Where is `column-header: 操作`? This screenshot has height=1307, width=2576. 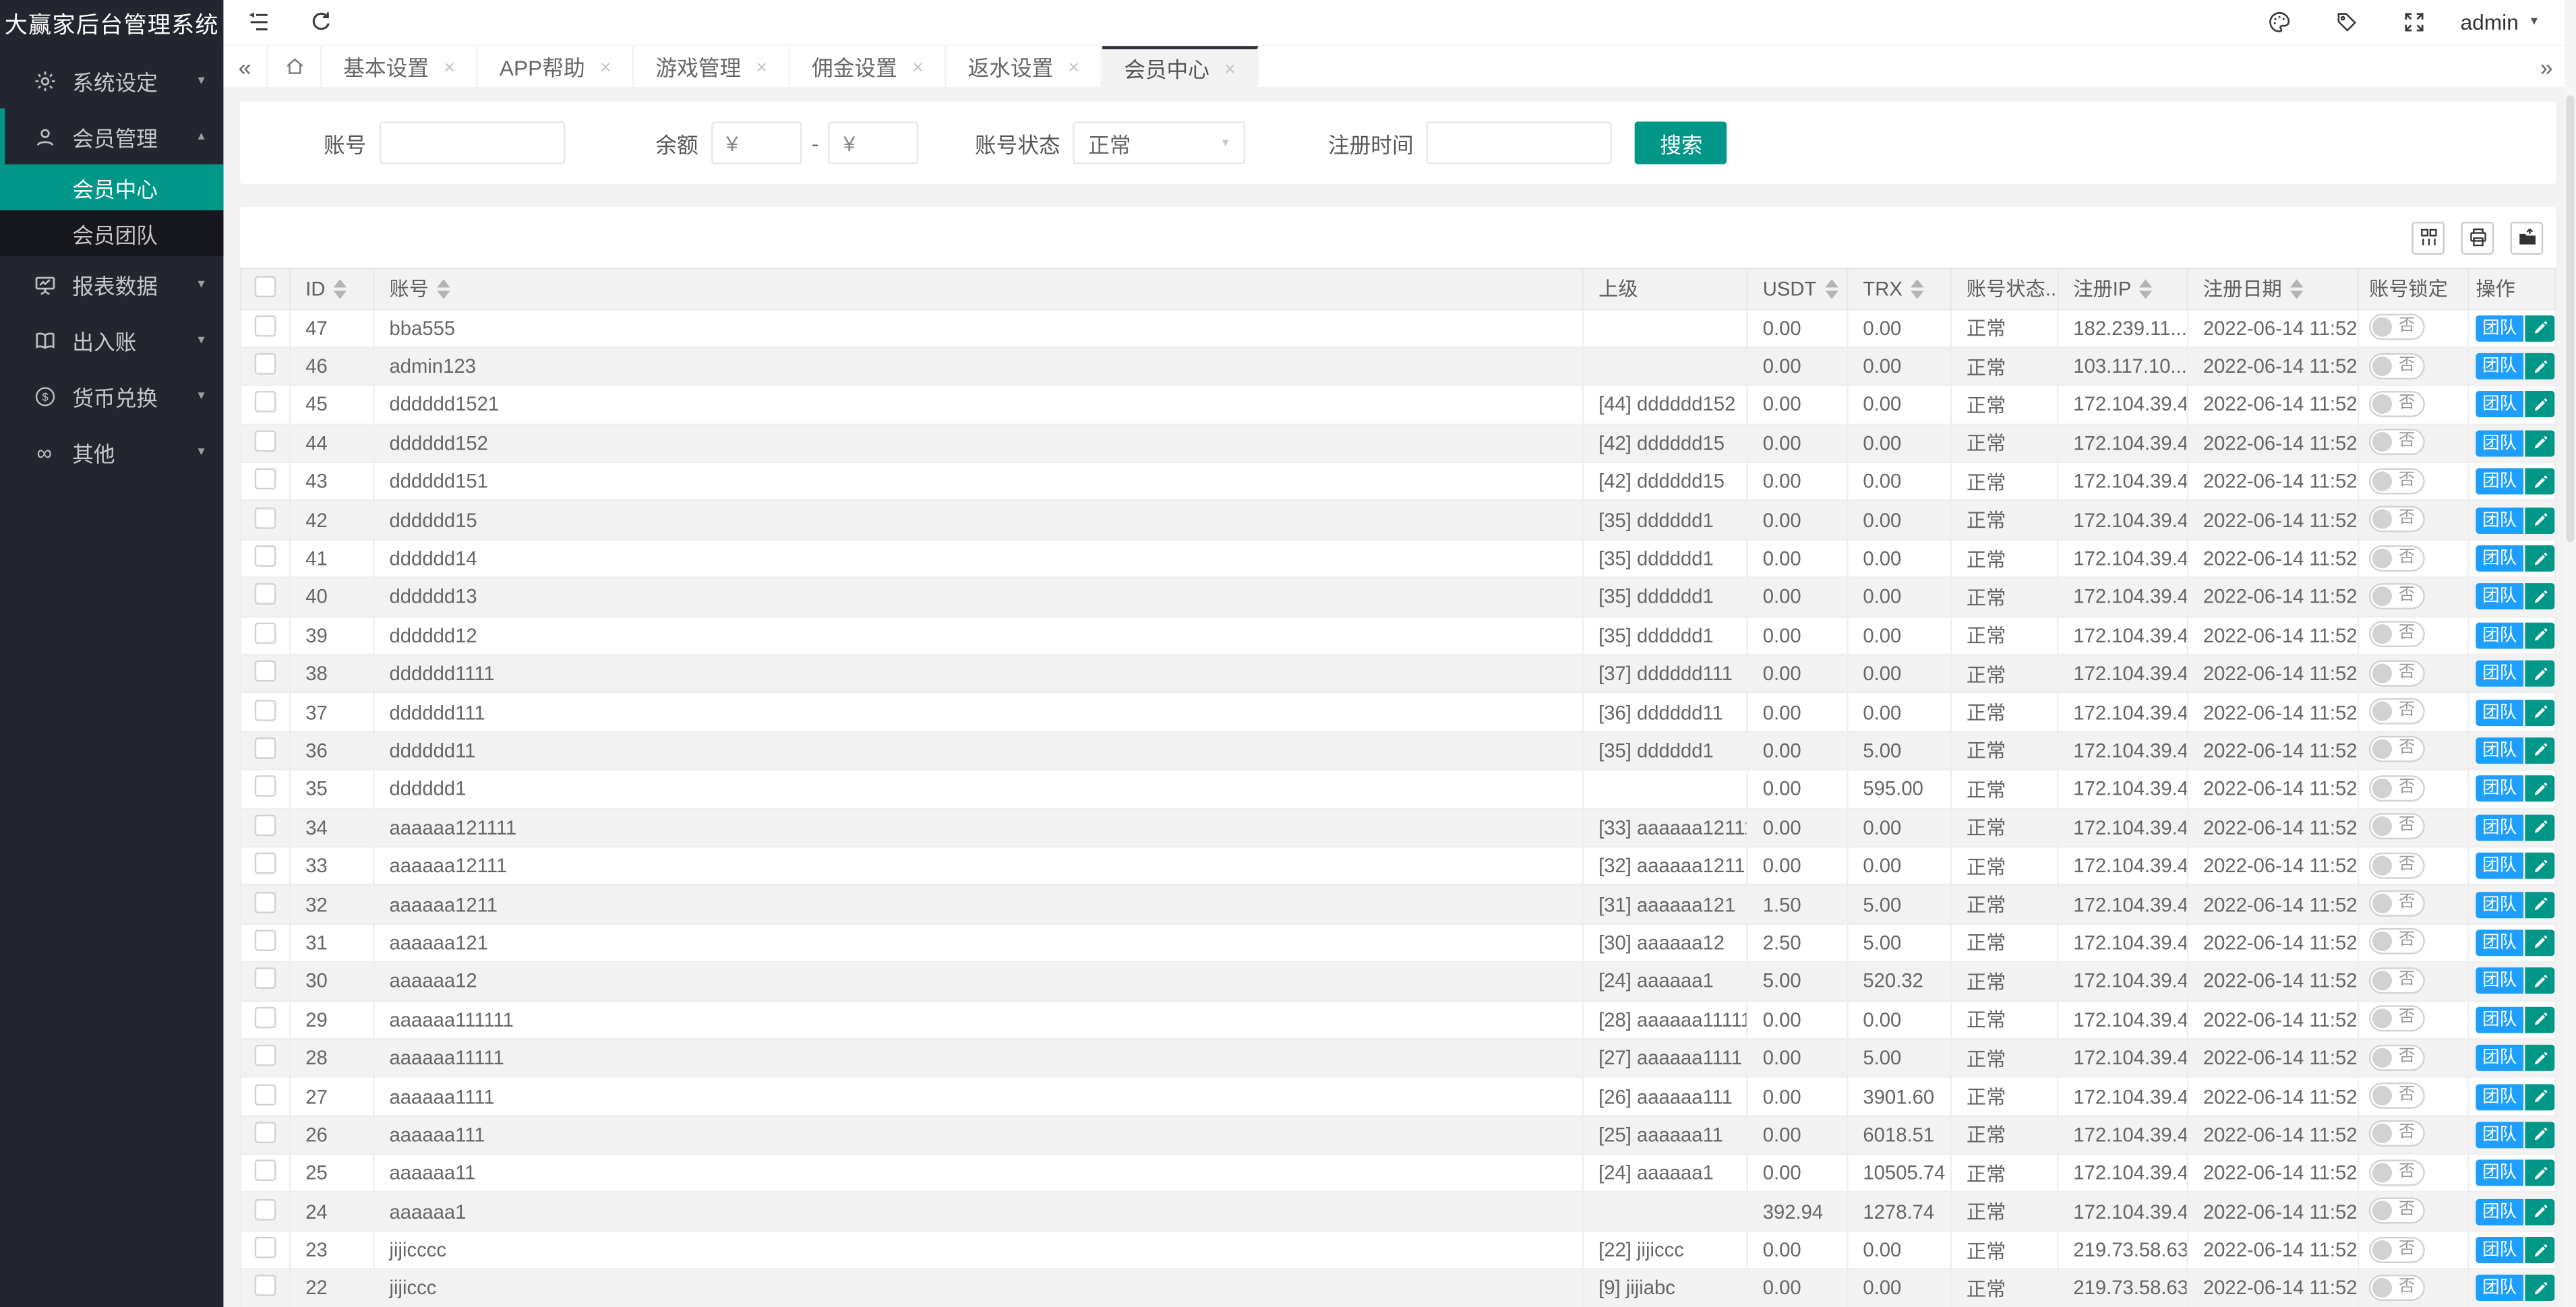 column-header: 操作 is located at coordinates (2511, 289).